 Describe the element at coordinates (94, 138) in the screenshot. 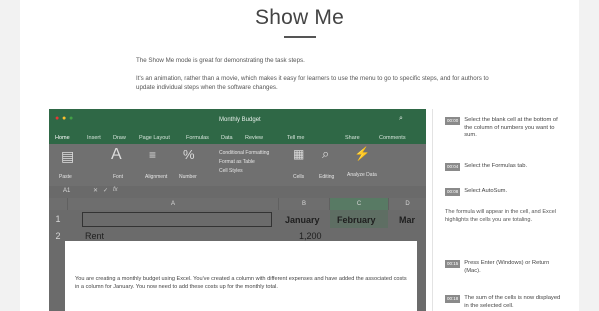

I see `tab-insert: Insert` at that location.